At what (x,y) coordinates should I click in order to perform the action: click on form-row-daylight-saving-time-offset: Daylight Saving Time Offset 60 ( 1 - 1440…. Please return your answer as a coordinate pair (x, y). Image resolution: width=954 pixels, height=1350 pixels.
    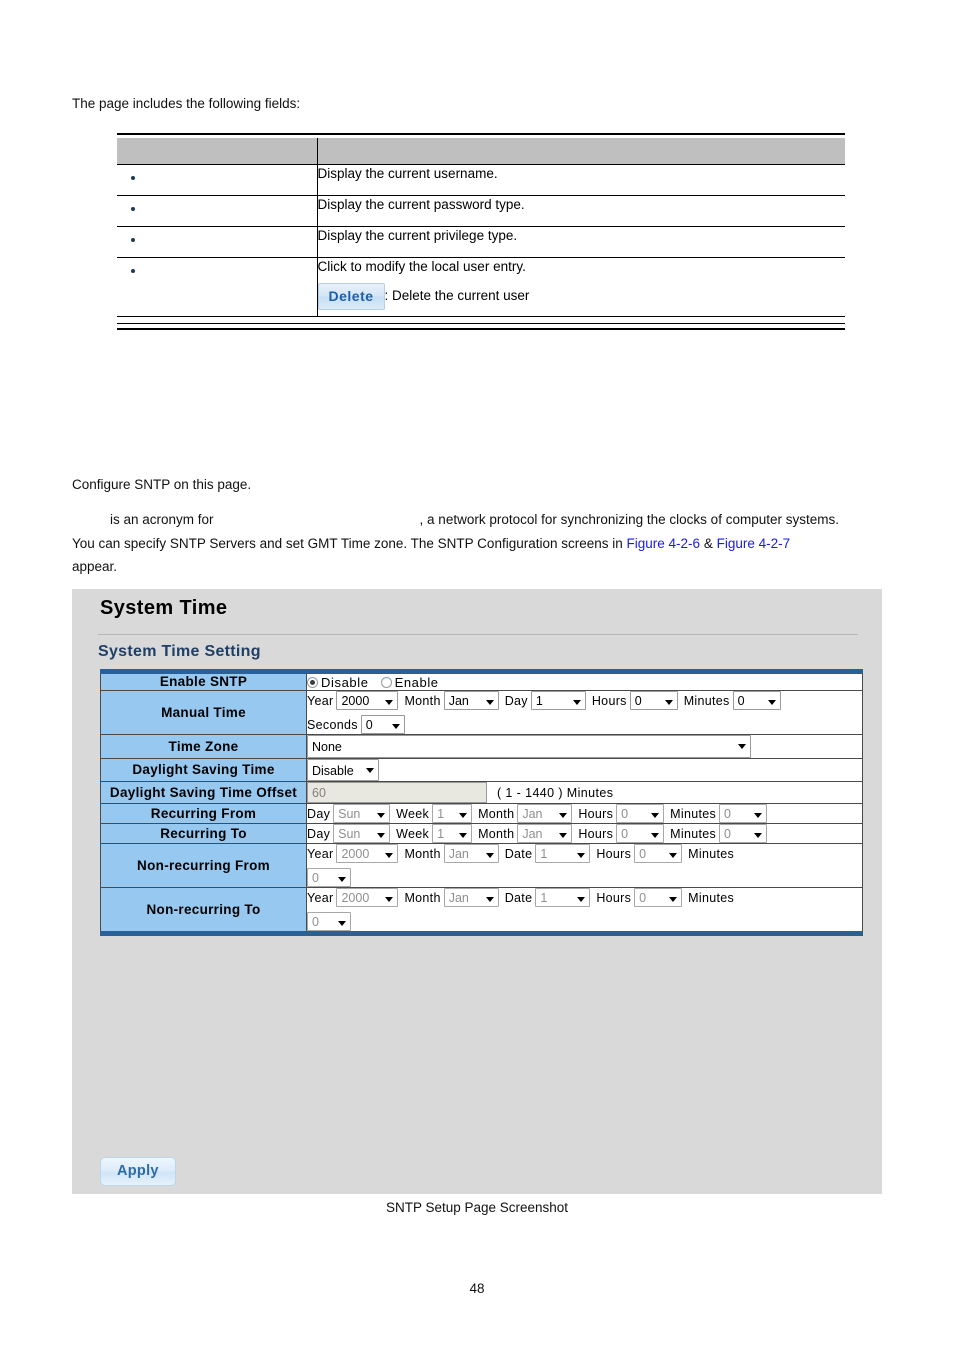
    Looking at the image, I should click on (481, 792).